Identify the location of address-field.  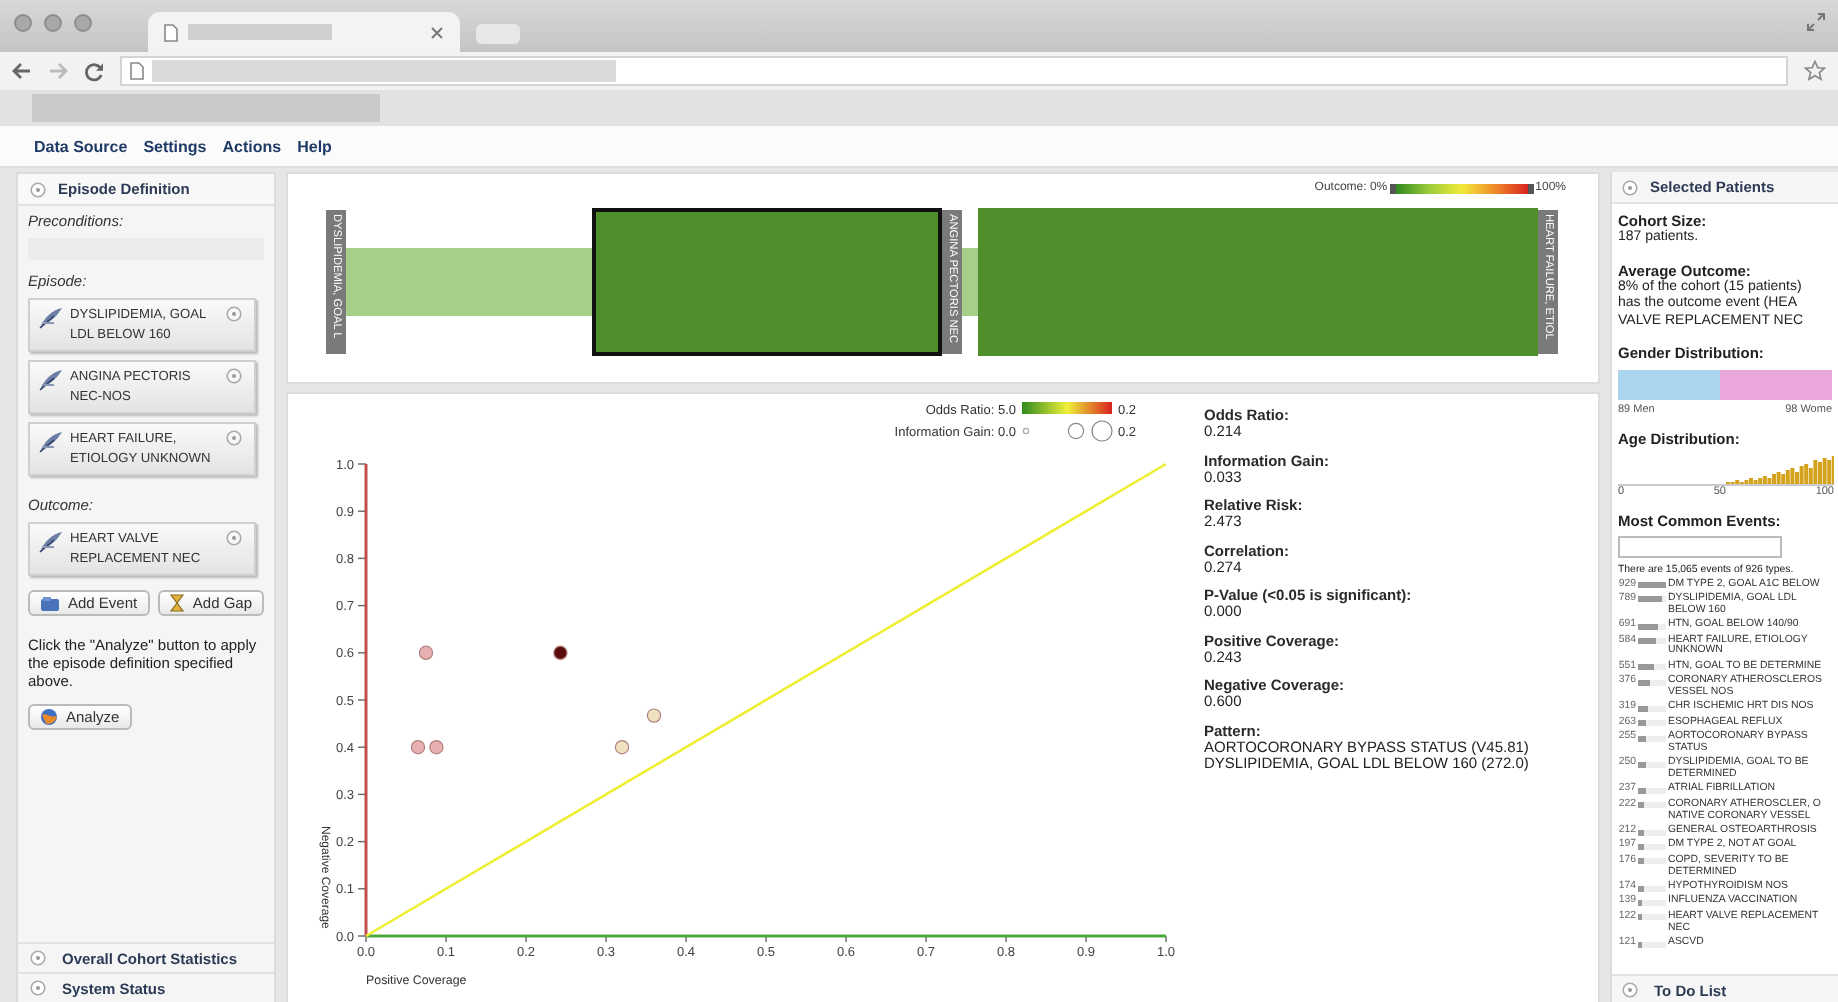
(954, 71).